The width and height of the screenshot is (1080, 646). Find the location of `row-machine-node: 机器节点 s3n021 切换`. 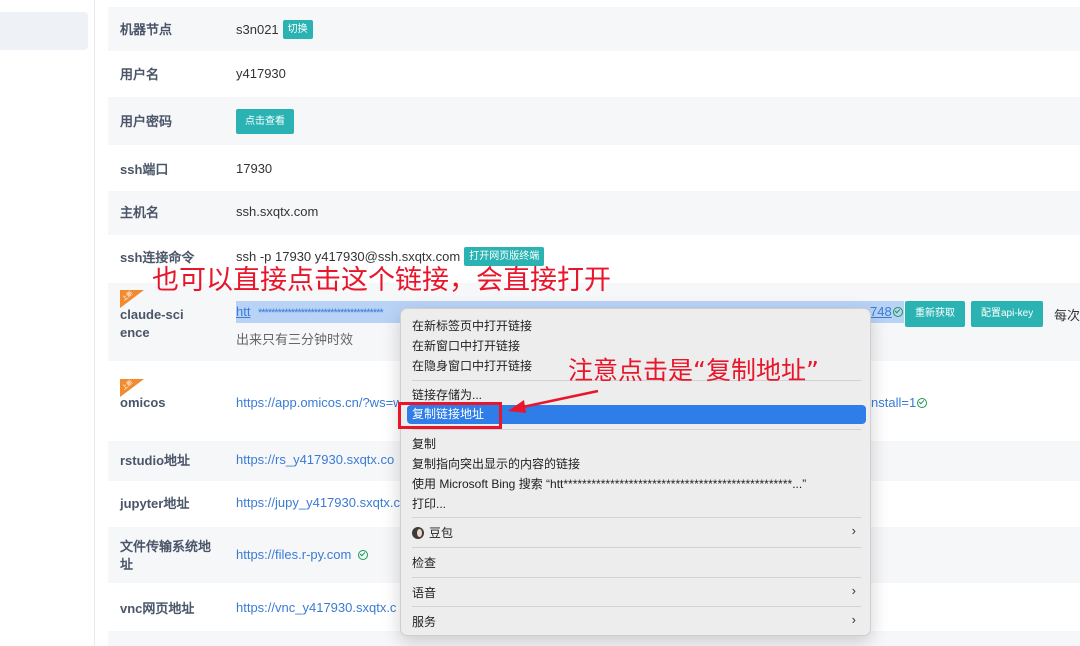

row-machine-node: 机器节点 s3n021 切换 is located at coordinates (594, 29).